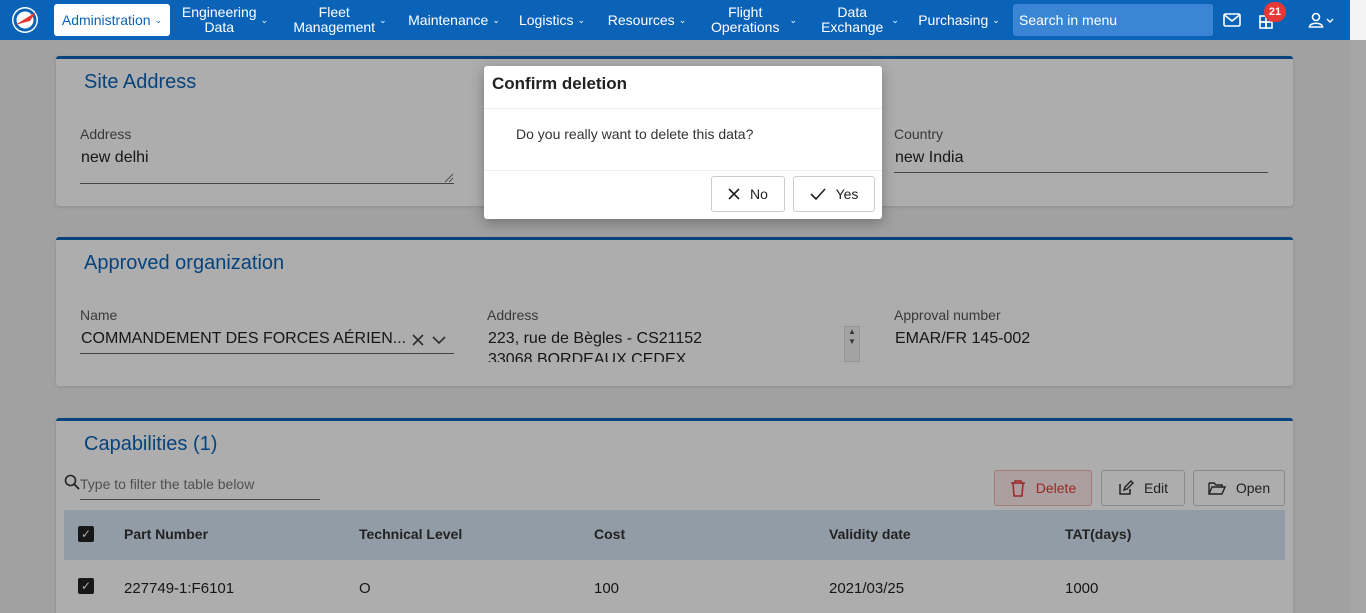  What do you see at coordinates (1113, 20) in the screenshot?
I see `menu-search-input: Search in menu` at bounding box center [1113, 20].